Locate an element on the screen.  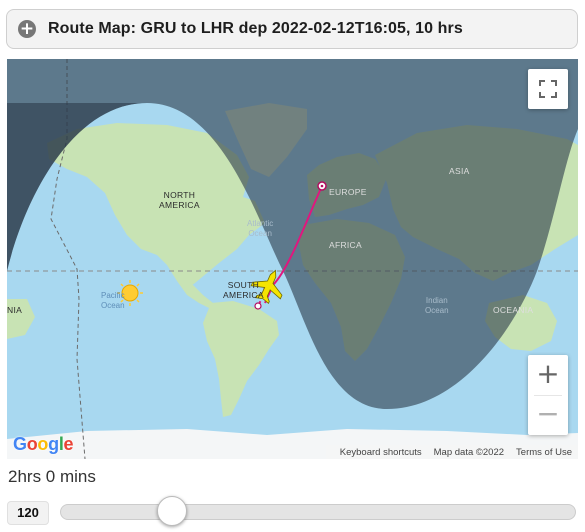
plus-circle-icon: + is located at coordinates (27, 29).